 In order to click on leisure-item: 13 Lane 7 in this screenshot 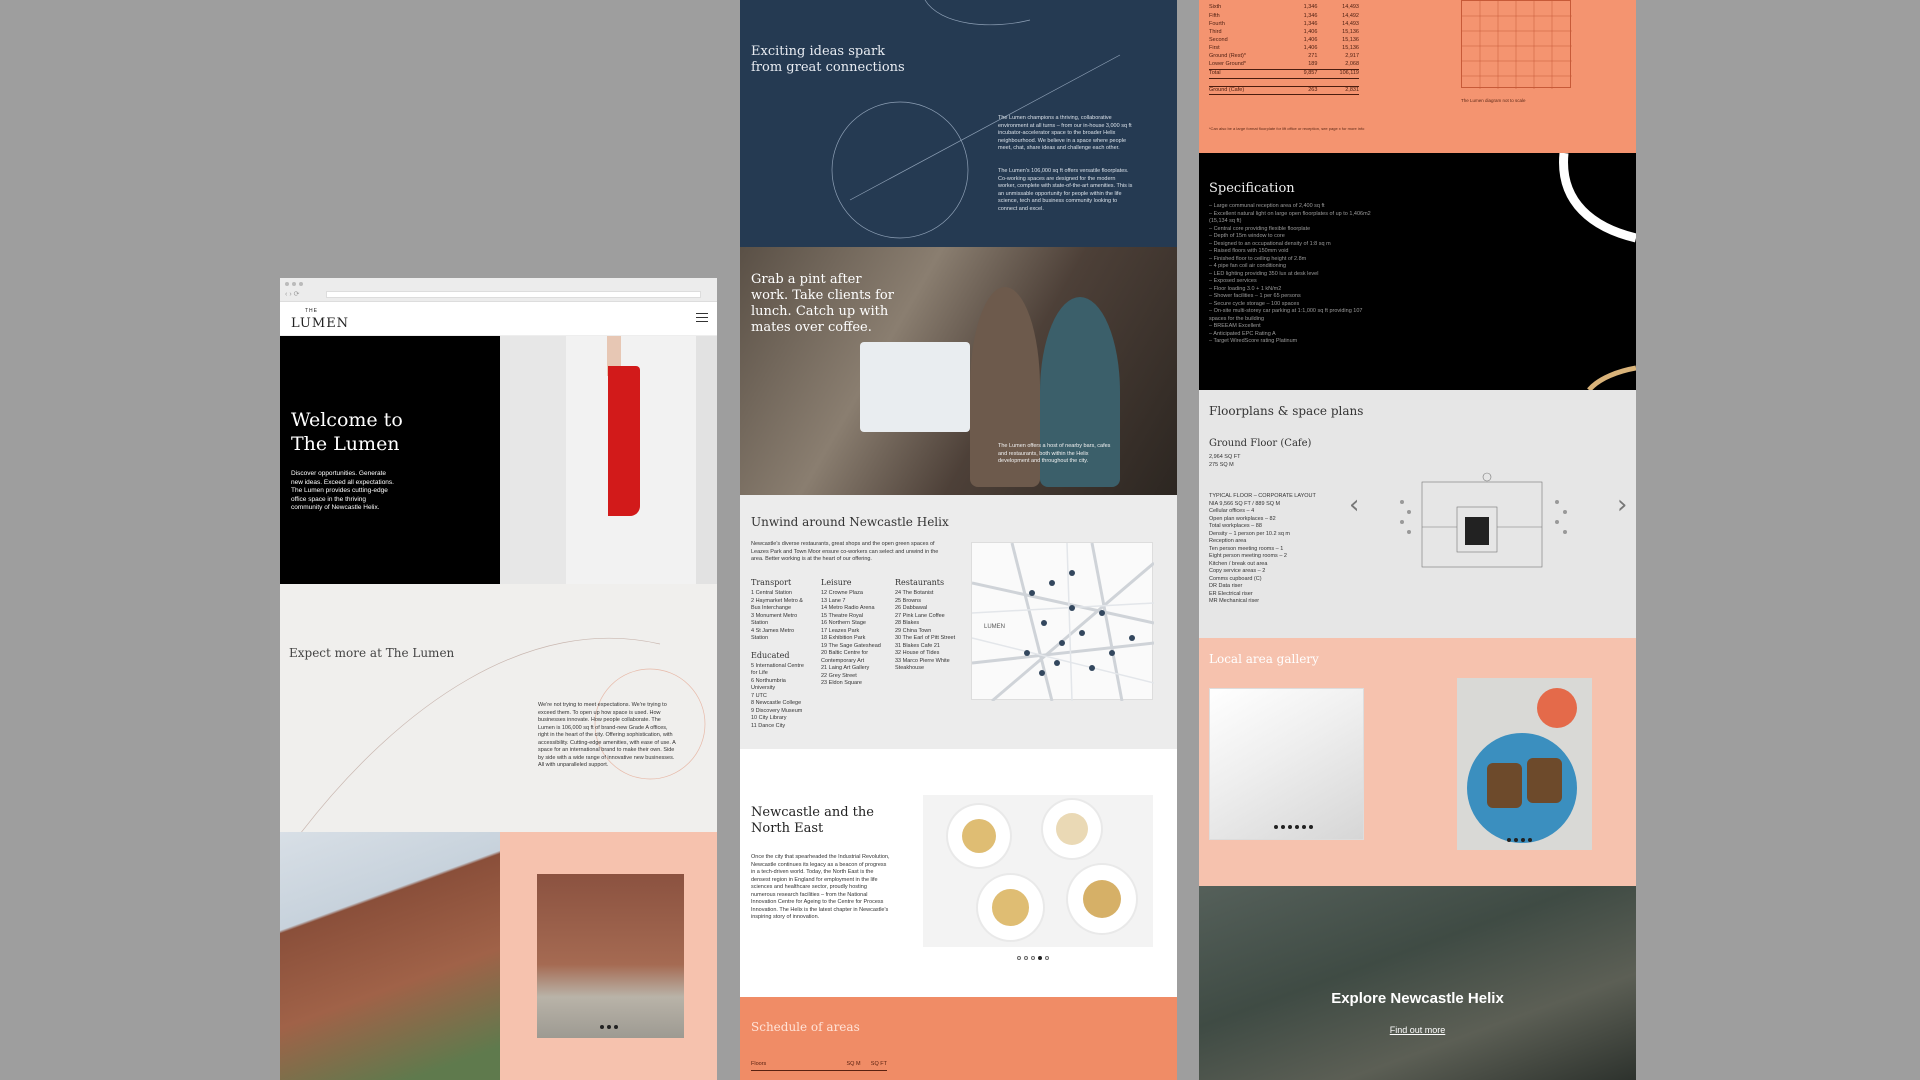, I will do `click(833, 600)`.